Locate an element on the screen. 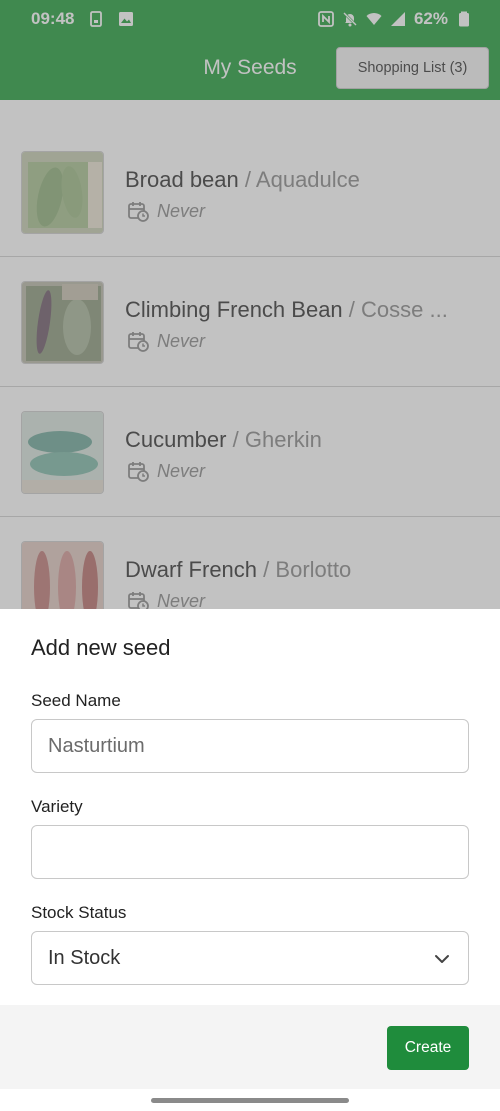 The height and width of the screenshot is (1111, 500). home-indicator is located at coordinates (250, 1100).